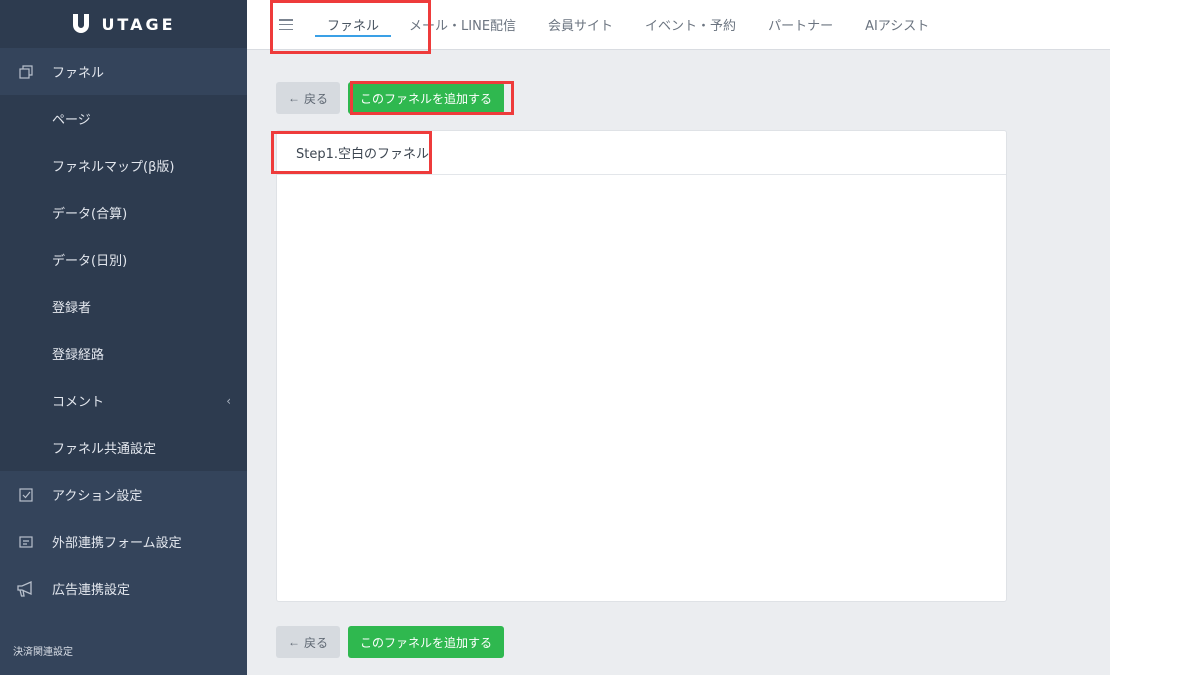 The width and height of the screenshot is (1200, 675). Describe the element at coordinates (690, 25) in the screenshot. I see `tab-event-reservation: イベント・予約` at that location.